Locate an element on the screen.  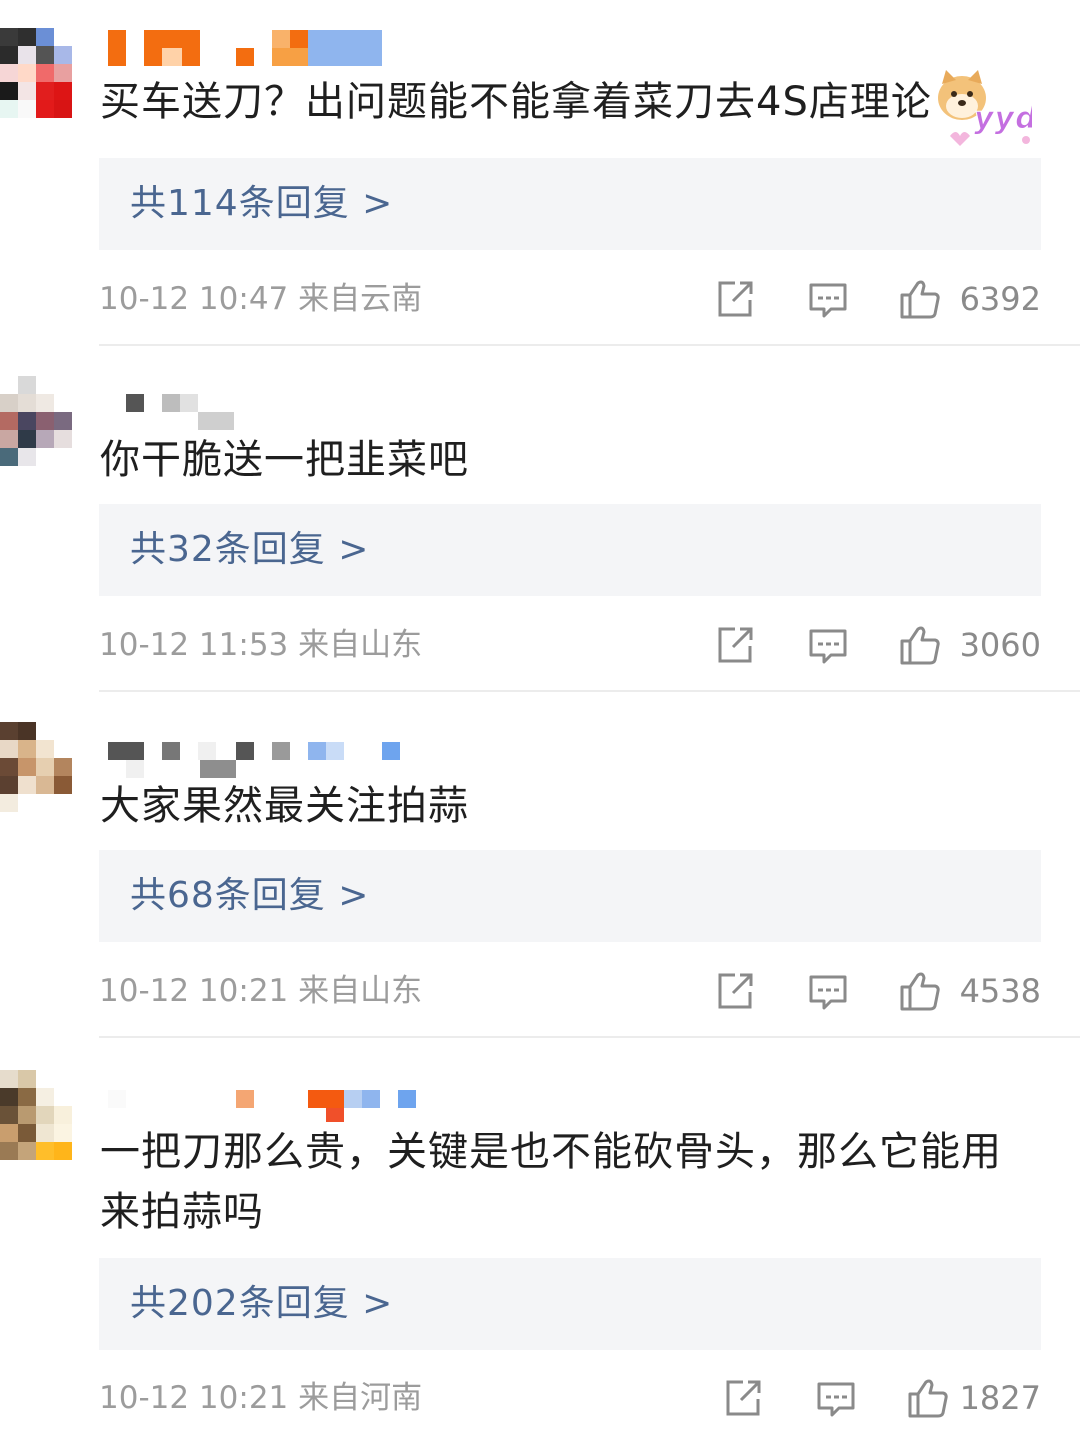
view-replies-button: 共32条回复 > is located at coordinates (570, 550).